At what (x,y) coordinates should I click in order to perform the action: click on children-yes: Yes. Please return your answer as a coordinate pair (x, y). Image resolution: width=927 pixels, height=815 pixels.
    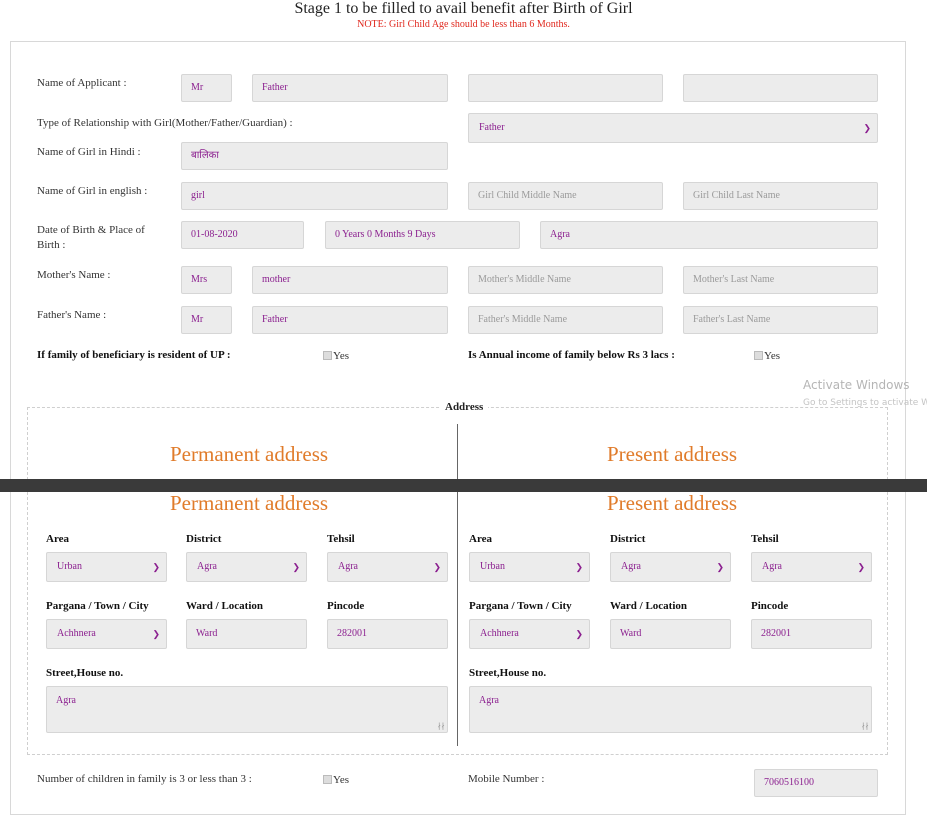
    Looking at the image, I should click on (341, 780).